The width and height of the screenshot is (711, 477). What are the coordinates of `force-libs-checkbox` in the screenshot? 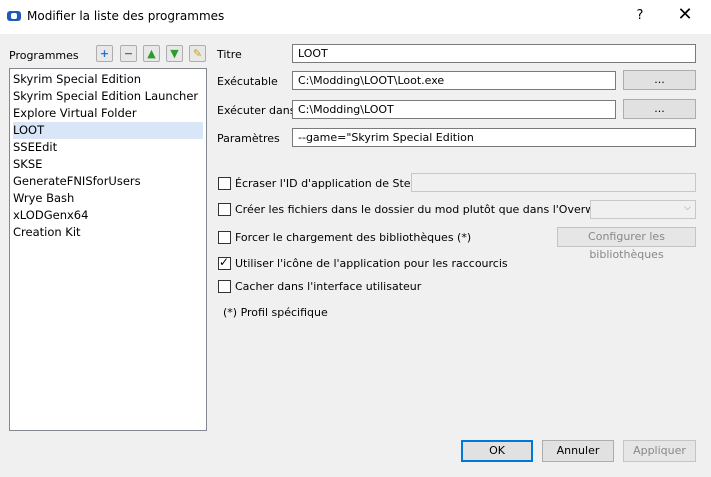 It's located at (224, 237).